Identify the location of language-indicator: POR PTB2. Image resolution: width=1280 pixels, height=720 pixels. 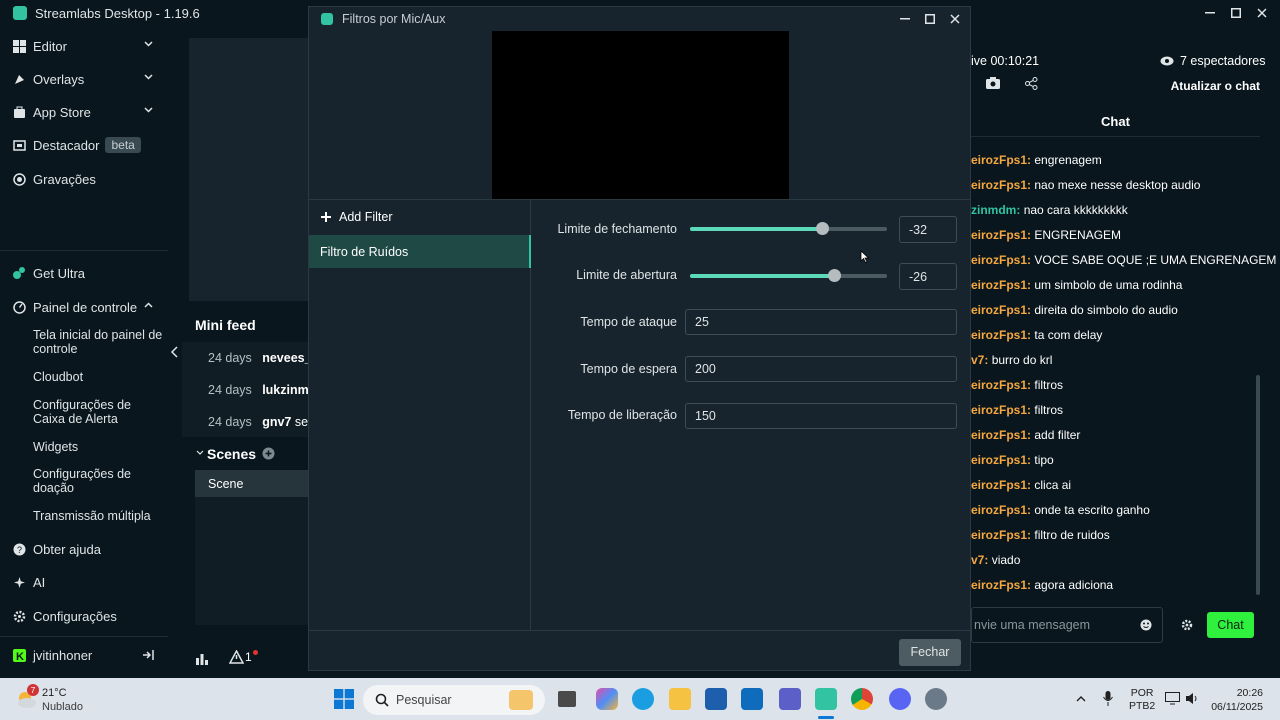
(1142, 700).